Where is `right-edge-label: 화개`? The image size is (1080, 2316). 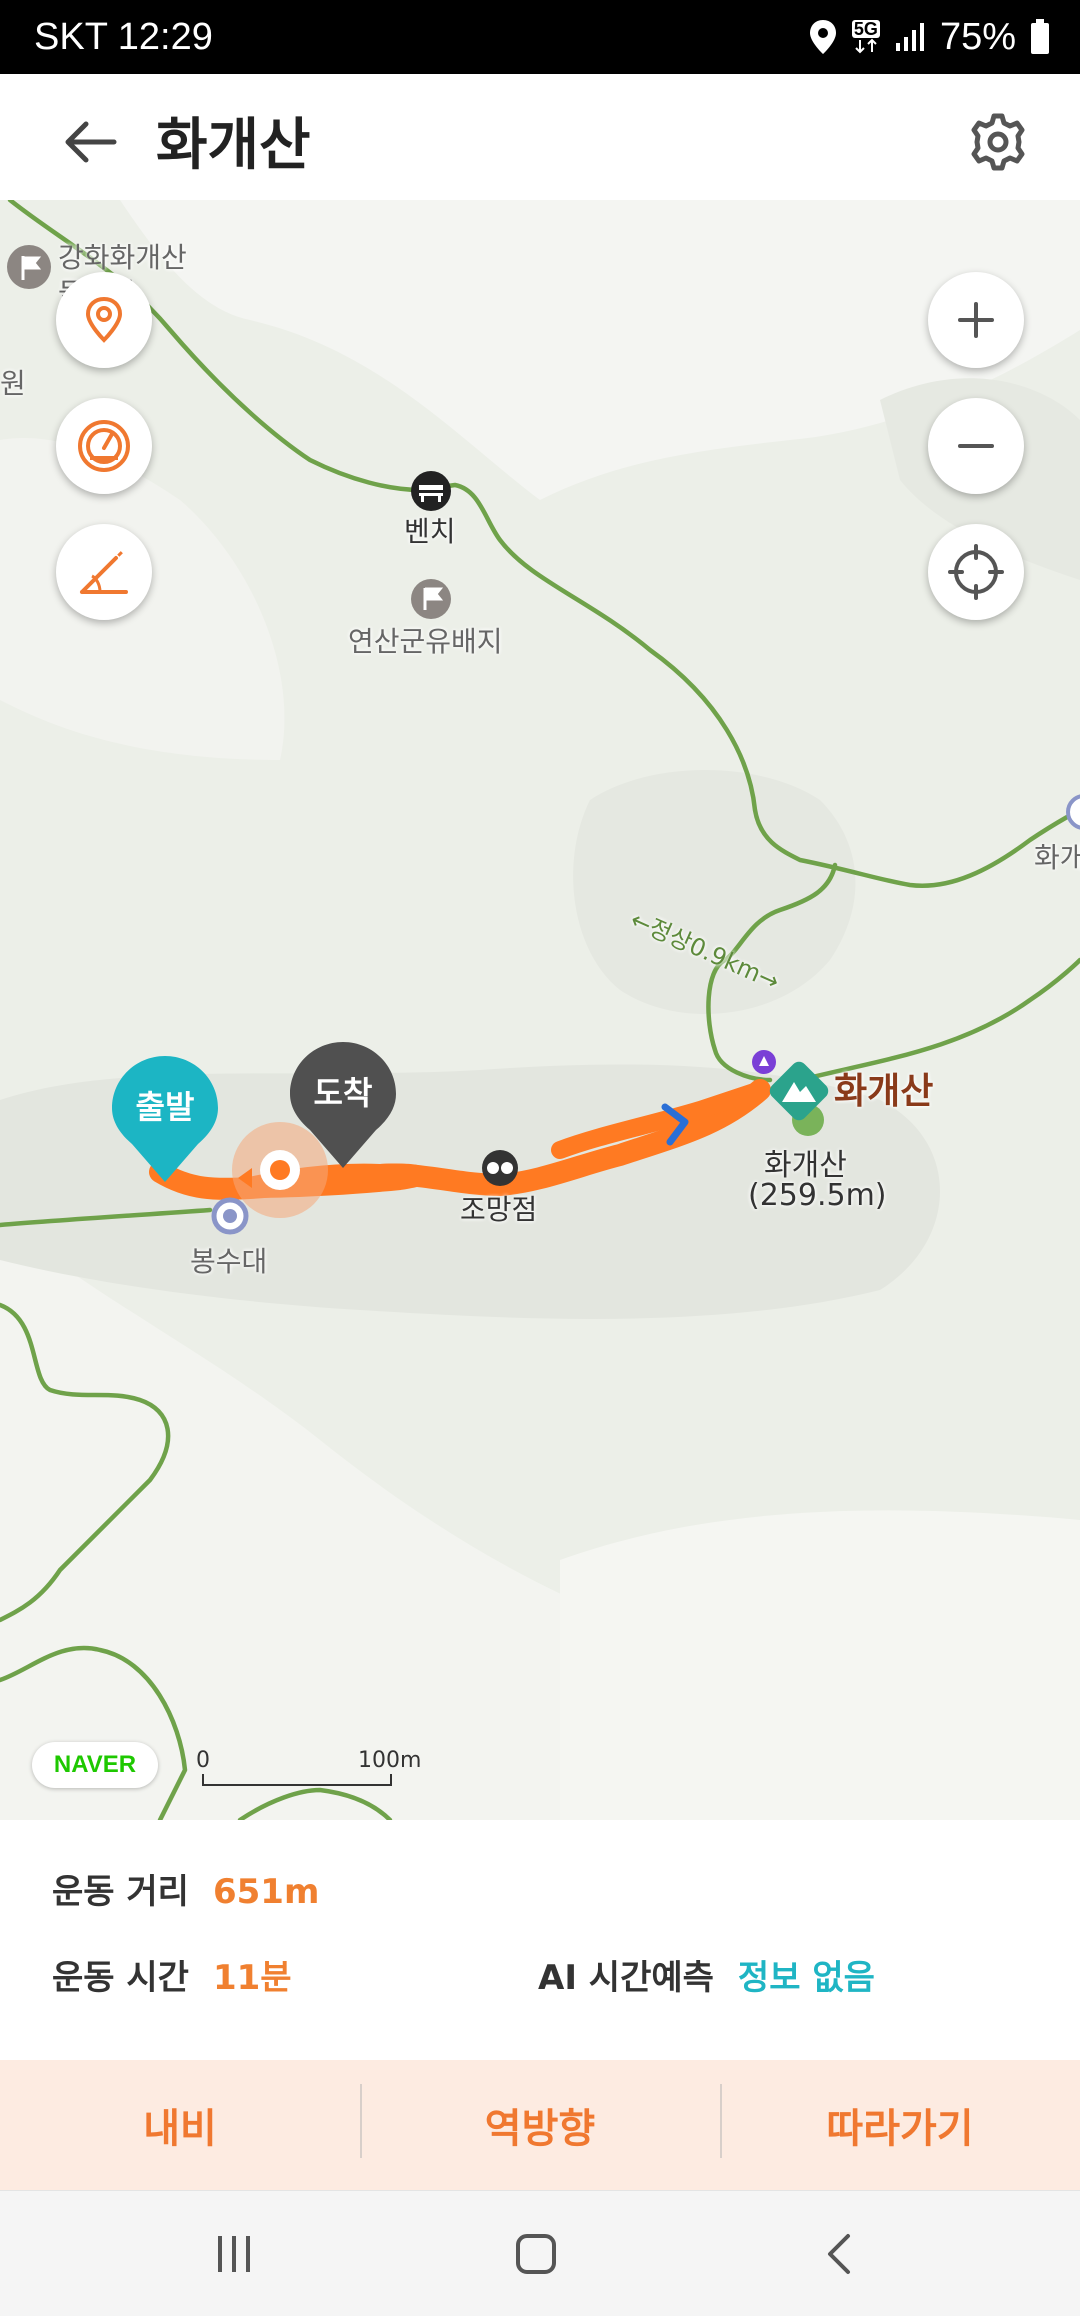
right-edge-label: 화개 is located at coordinates (1057, 857).